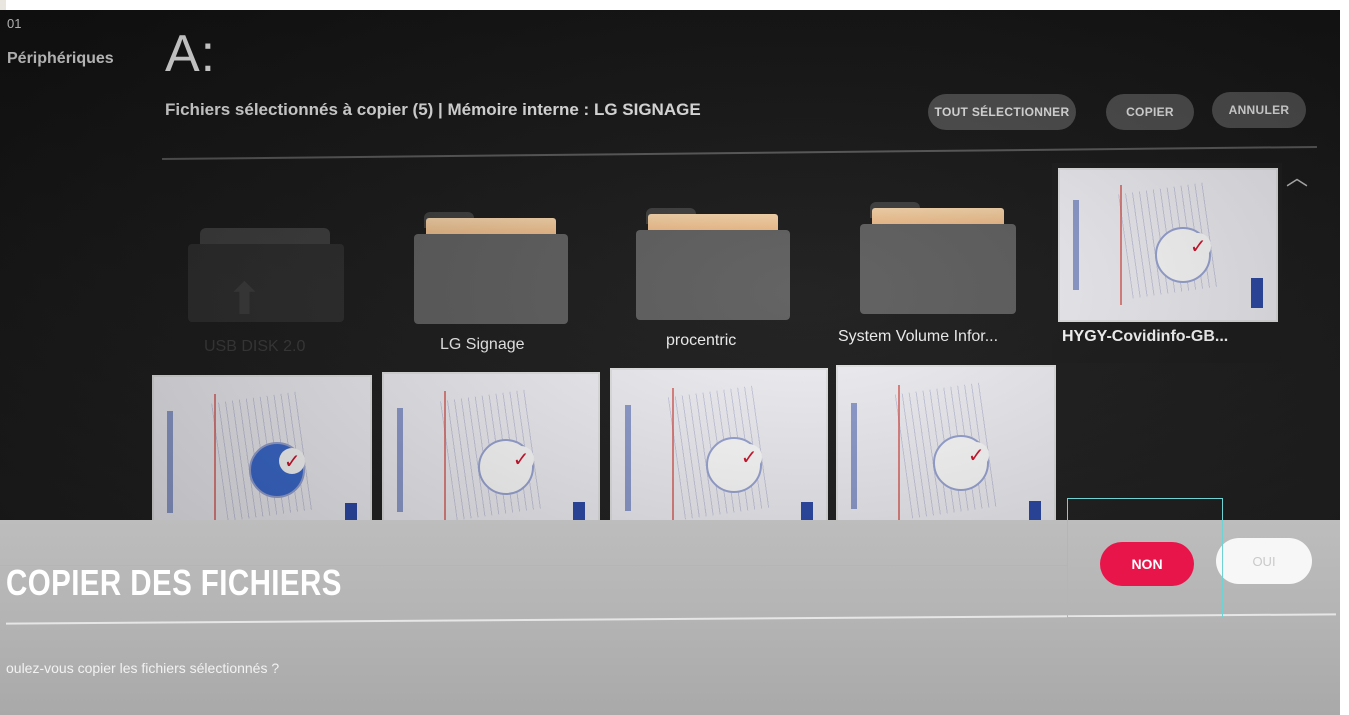 The image size is (1349, 715). Describe the element at coordinates (534, 565) in the screenshot. I see `annotation-line` at that location.